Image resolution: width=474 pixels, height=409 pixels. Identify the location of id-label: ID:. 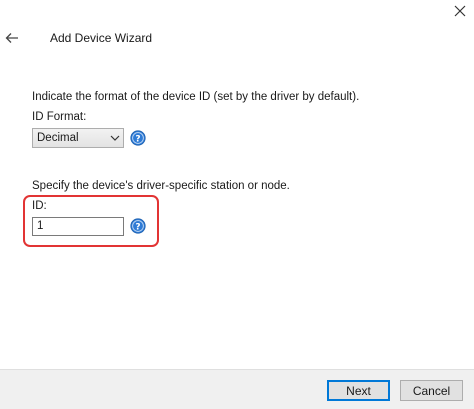
(39, 206).